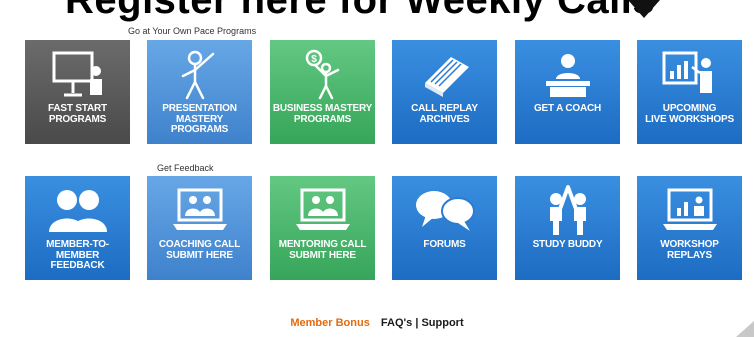  I want to click on tile-label: CALL REPLAY ARCHIVES, so click(444, 114).